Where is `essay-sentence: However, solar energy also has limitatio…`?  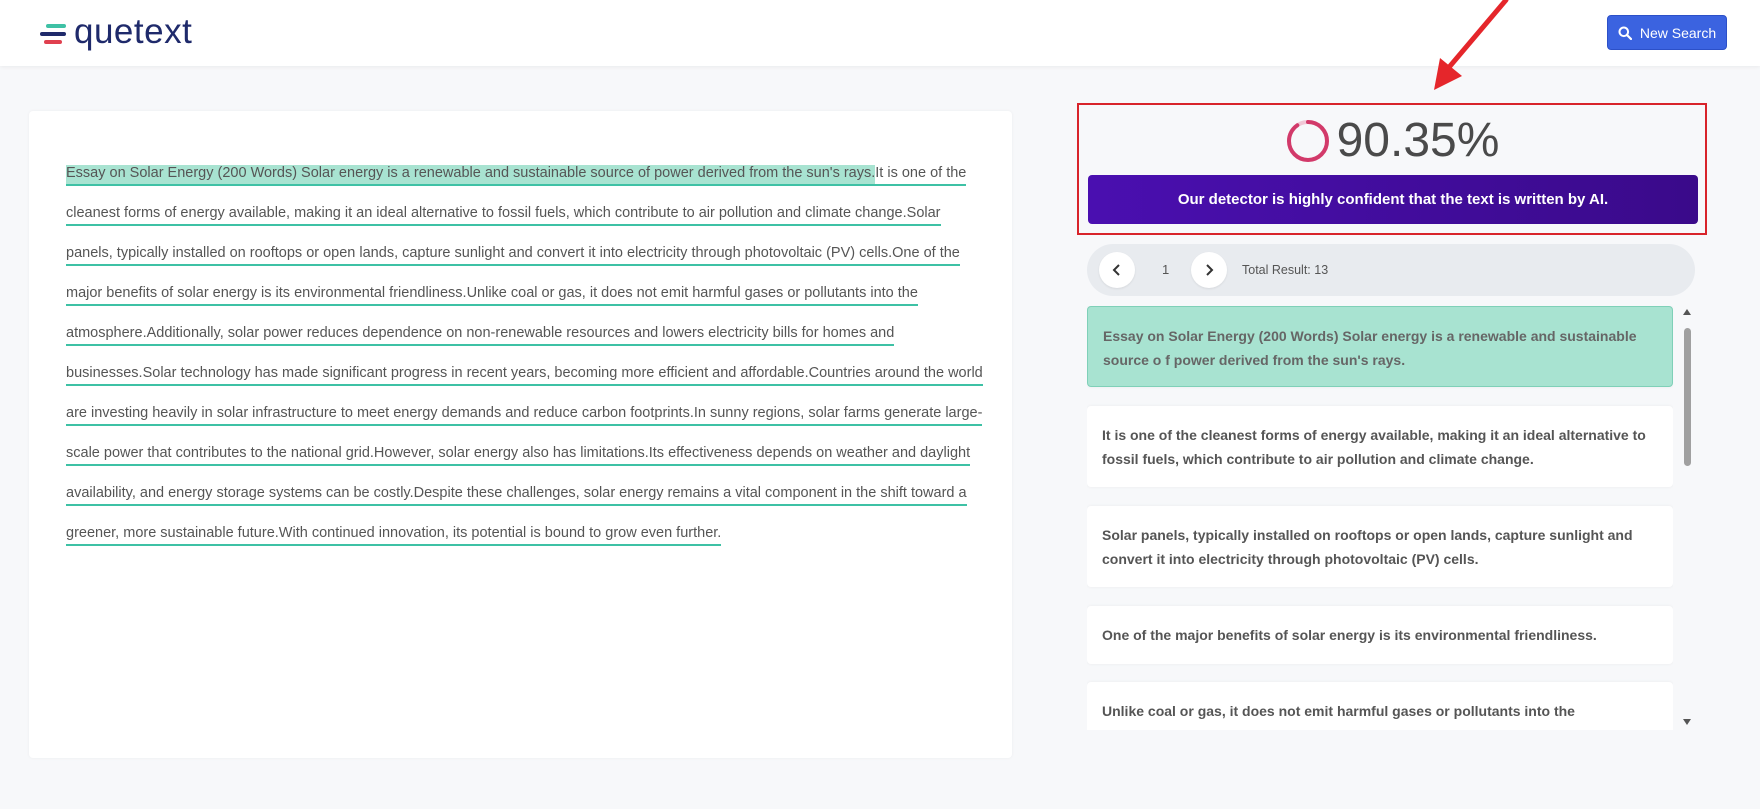 essay-sentence: However, solar energy also has limitatio… is located at coordinates (511, 455).